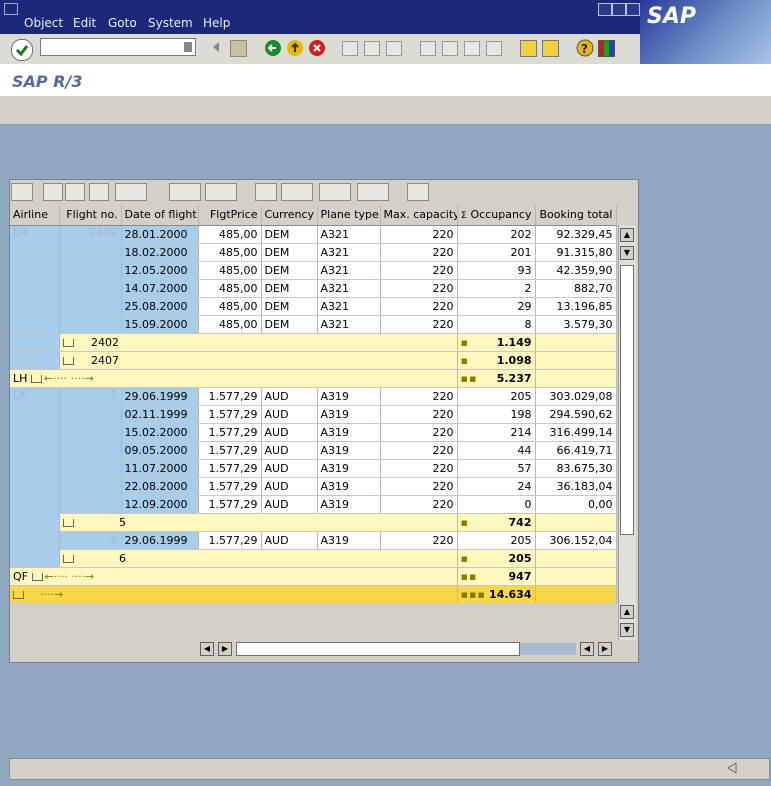 The image size is (771, 786). I want to click on title-area, so click(385, 80).